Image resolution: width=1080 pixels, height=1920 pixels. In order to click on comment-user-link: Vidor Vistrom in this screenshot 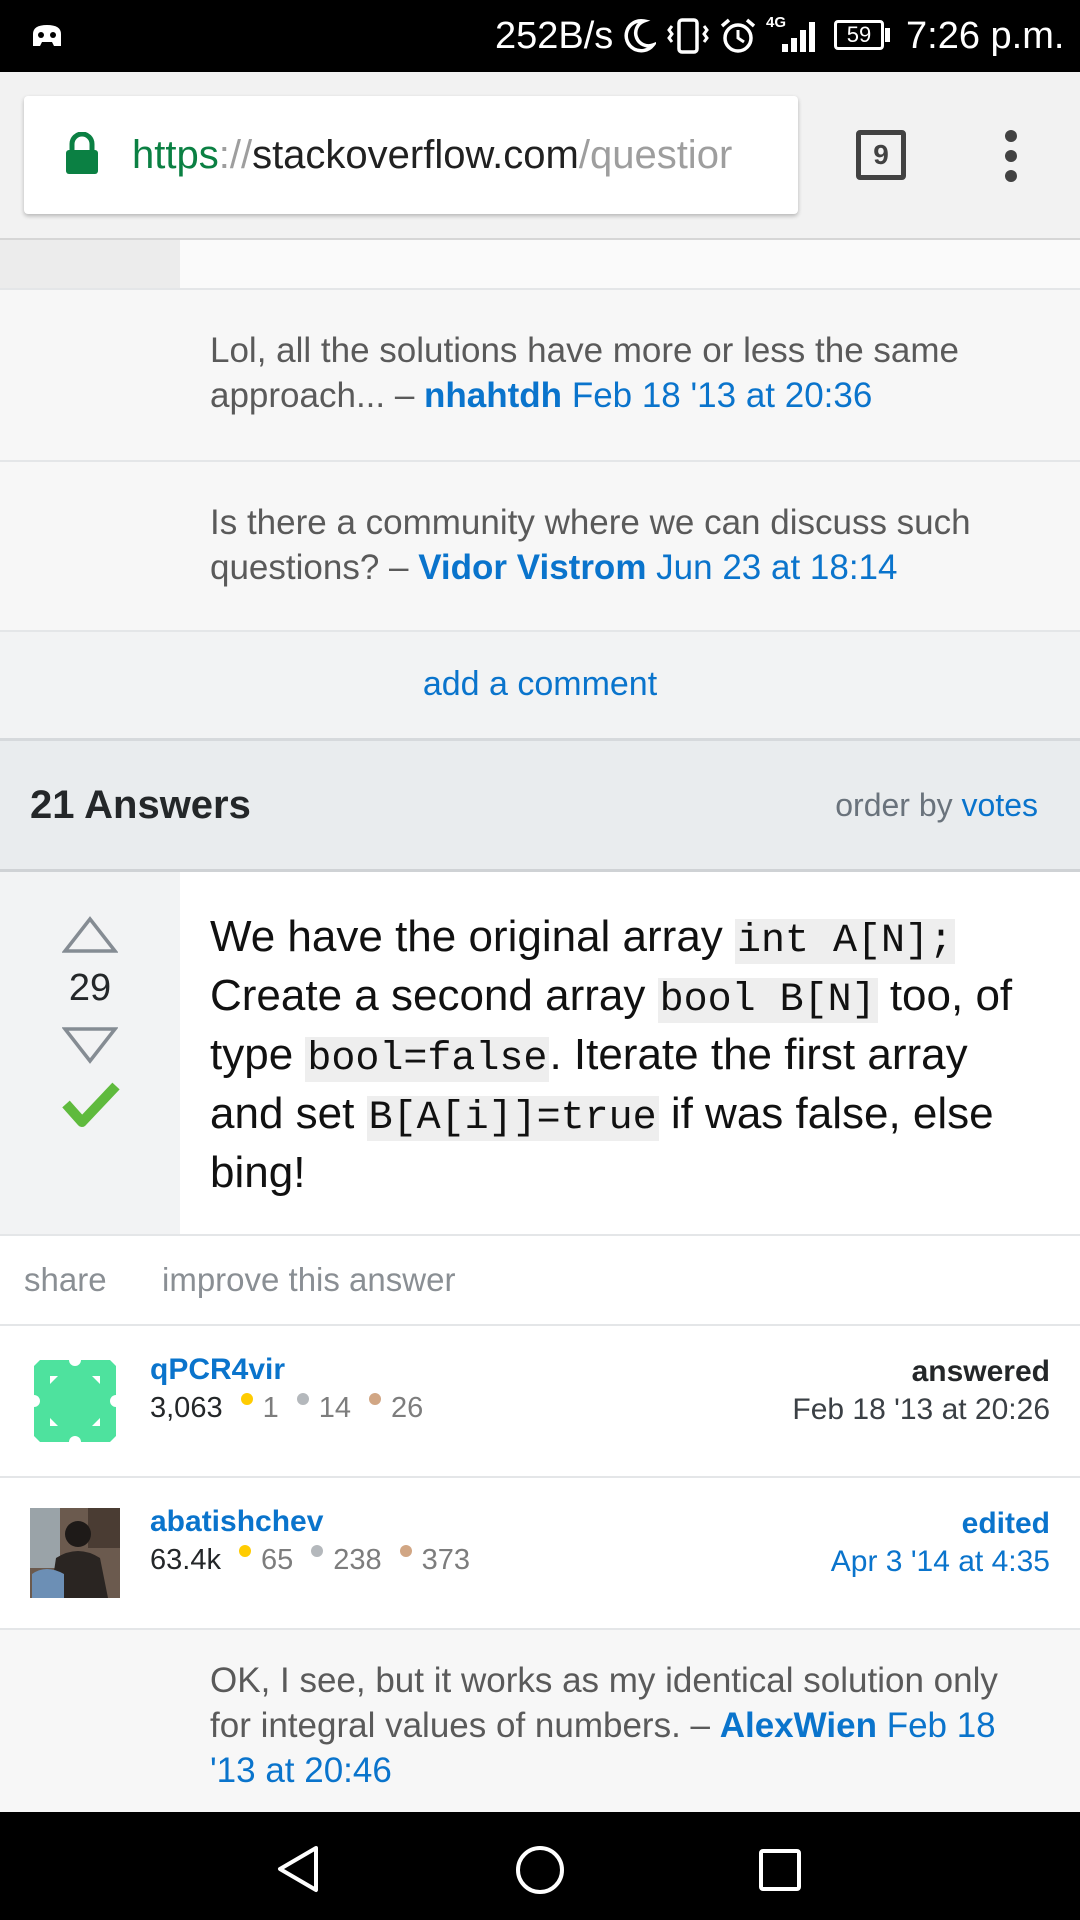, I will do `click(532, 567)`.